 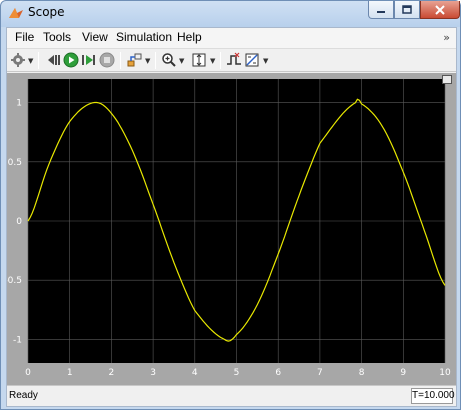 I want to click on step-back-icon, so click(x=54, y=60).